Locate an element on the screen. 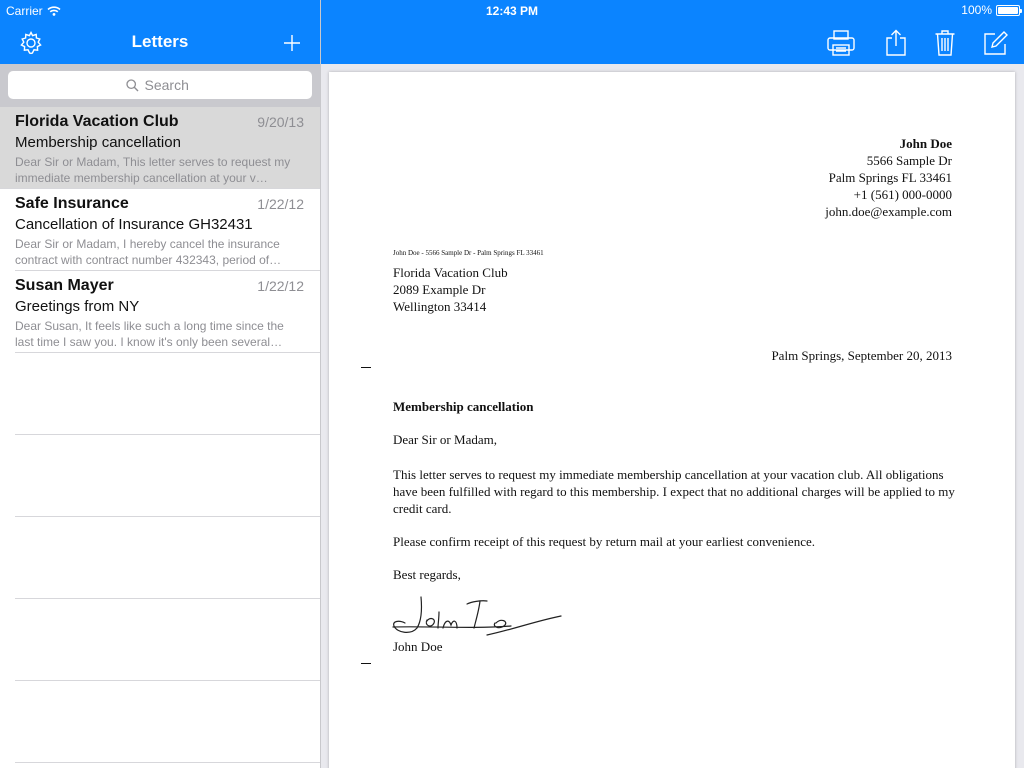 Image resolution: width=1024 pixels, height=768 pixels. master-nav-bar: Letters is located at coordinates (160, 42).